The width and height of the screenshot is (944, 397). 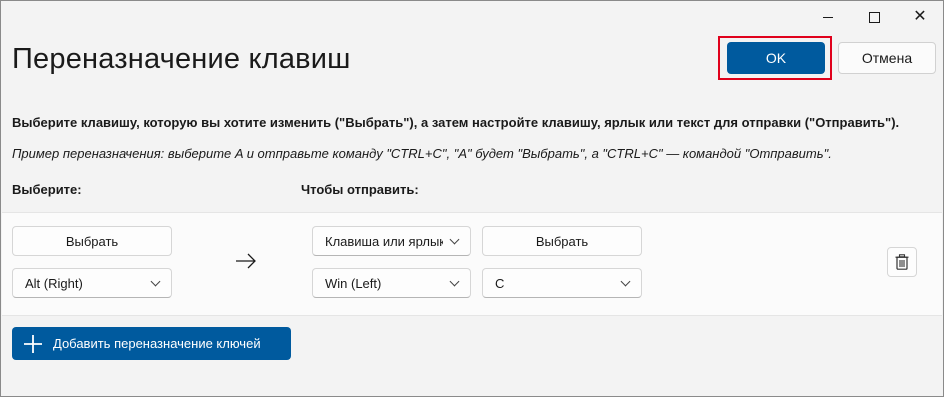 What do you see at coordinates (887, 58) in the screenshot?
I see `cancel-button: Отмена` at bounding box center [887, 58].